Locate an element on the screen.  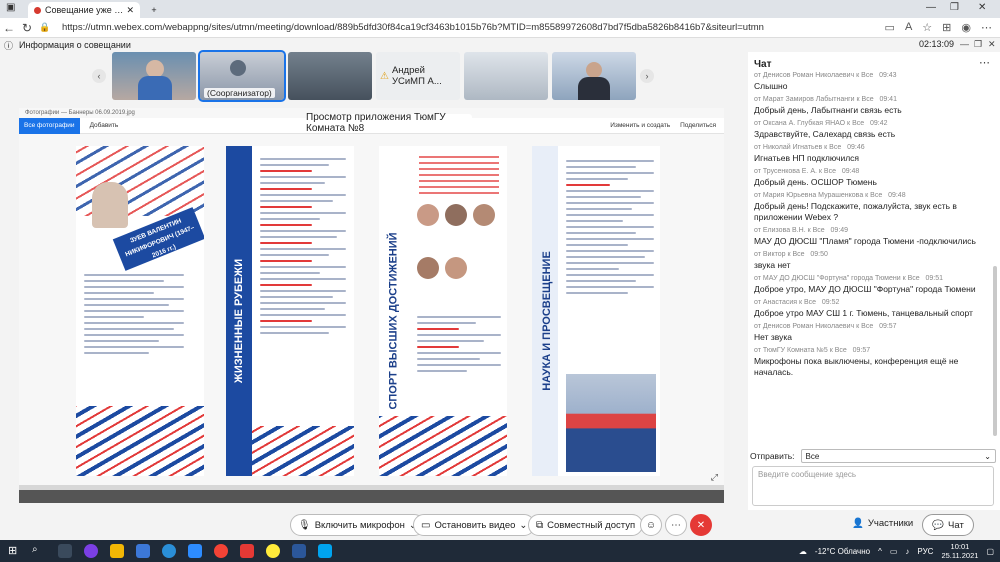
chat-bubble-icon: 💬 is located at coordinates (938, 525).